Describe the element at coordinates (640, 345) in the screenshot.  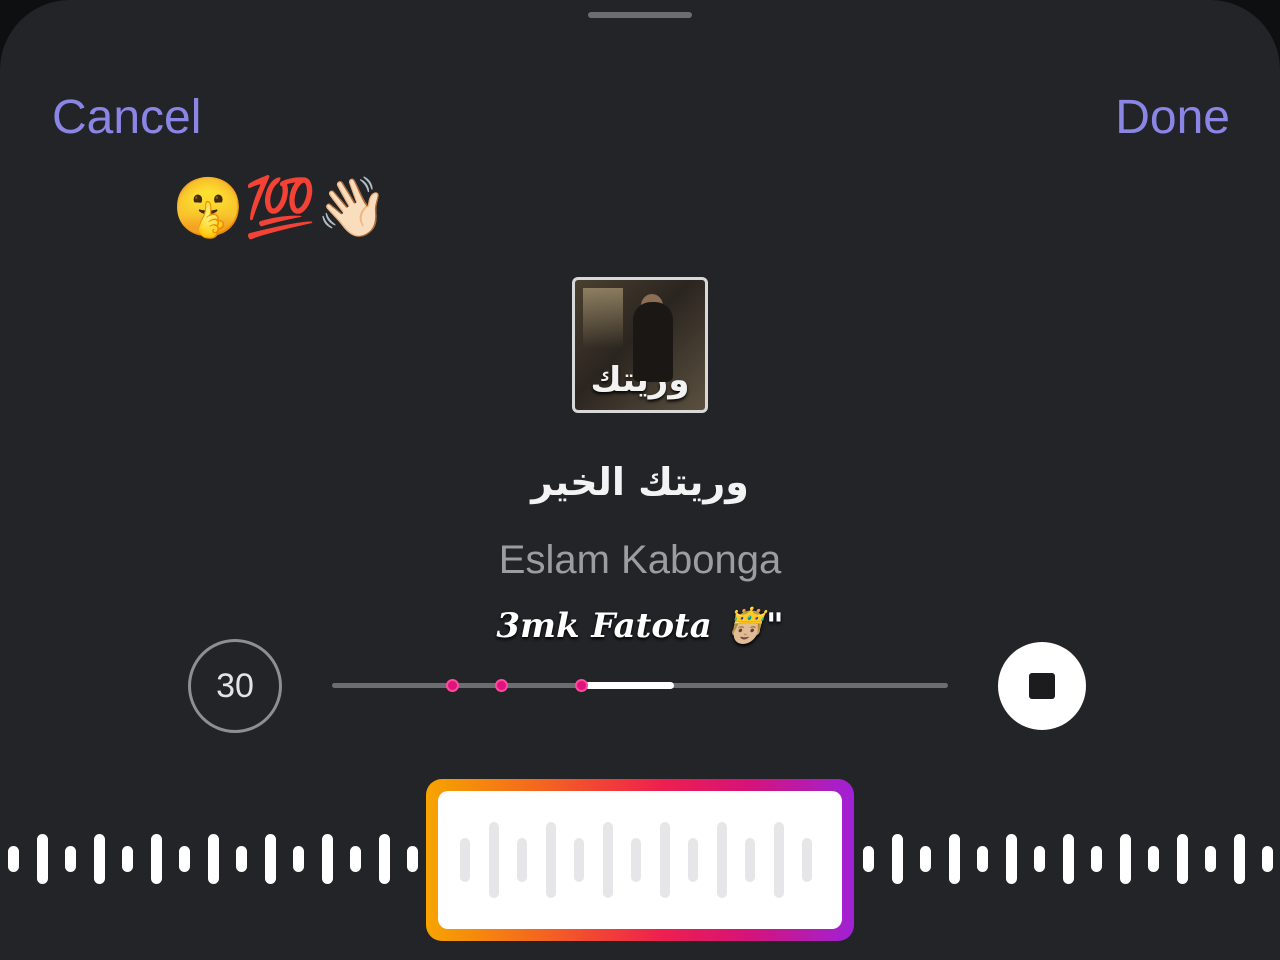
I see `album-cover: وريتك` at that location.